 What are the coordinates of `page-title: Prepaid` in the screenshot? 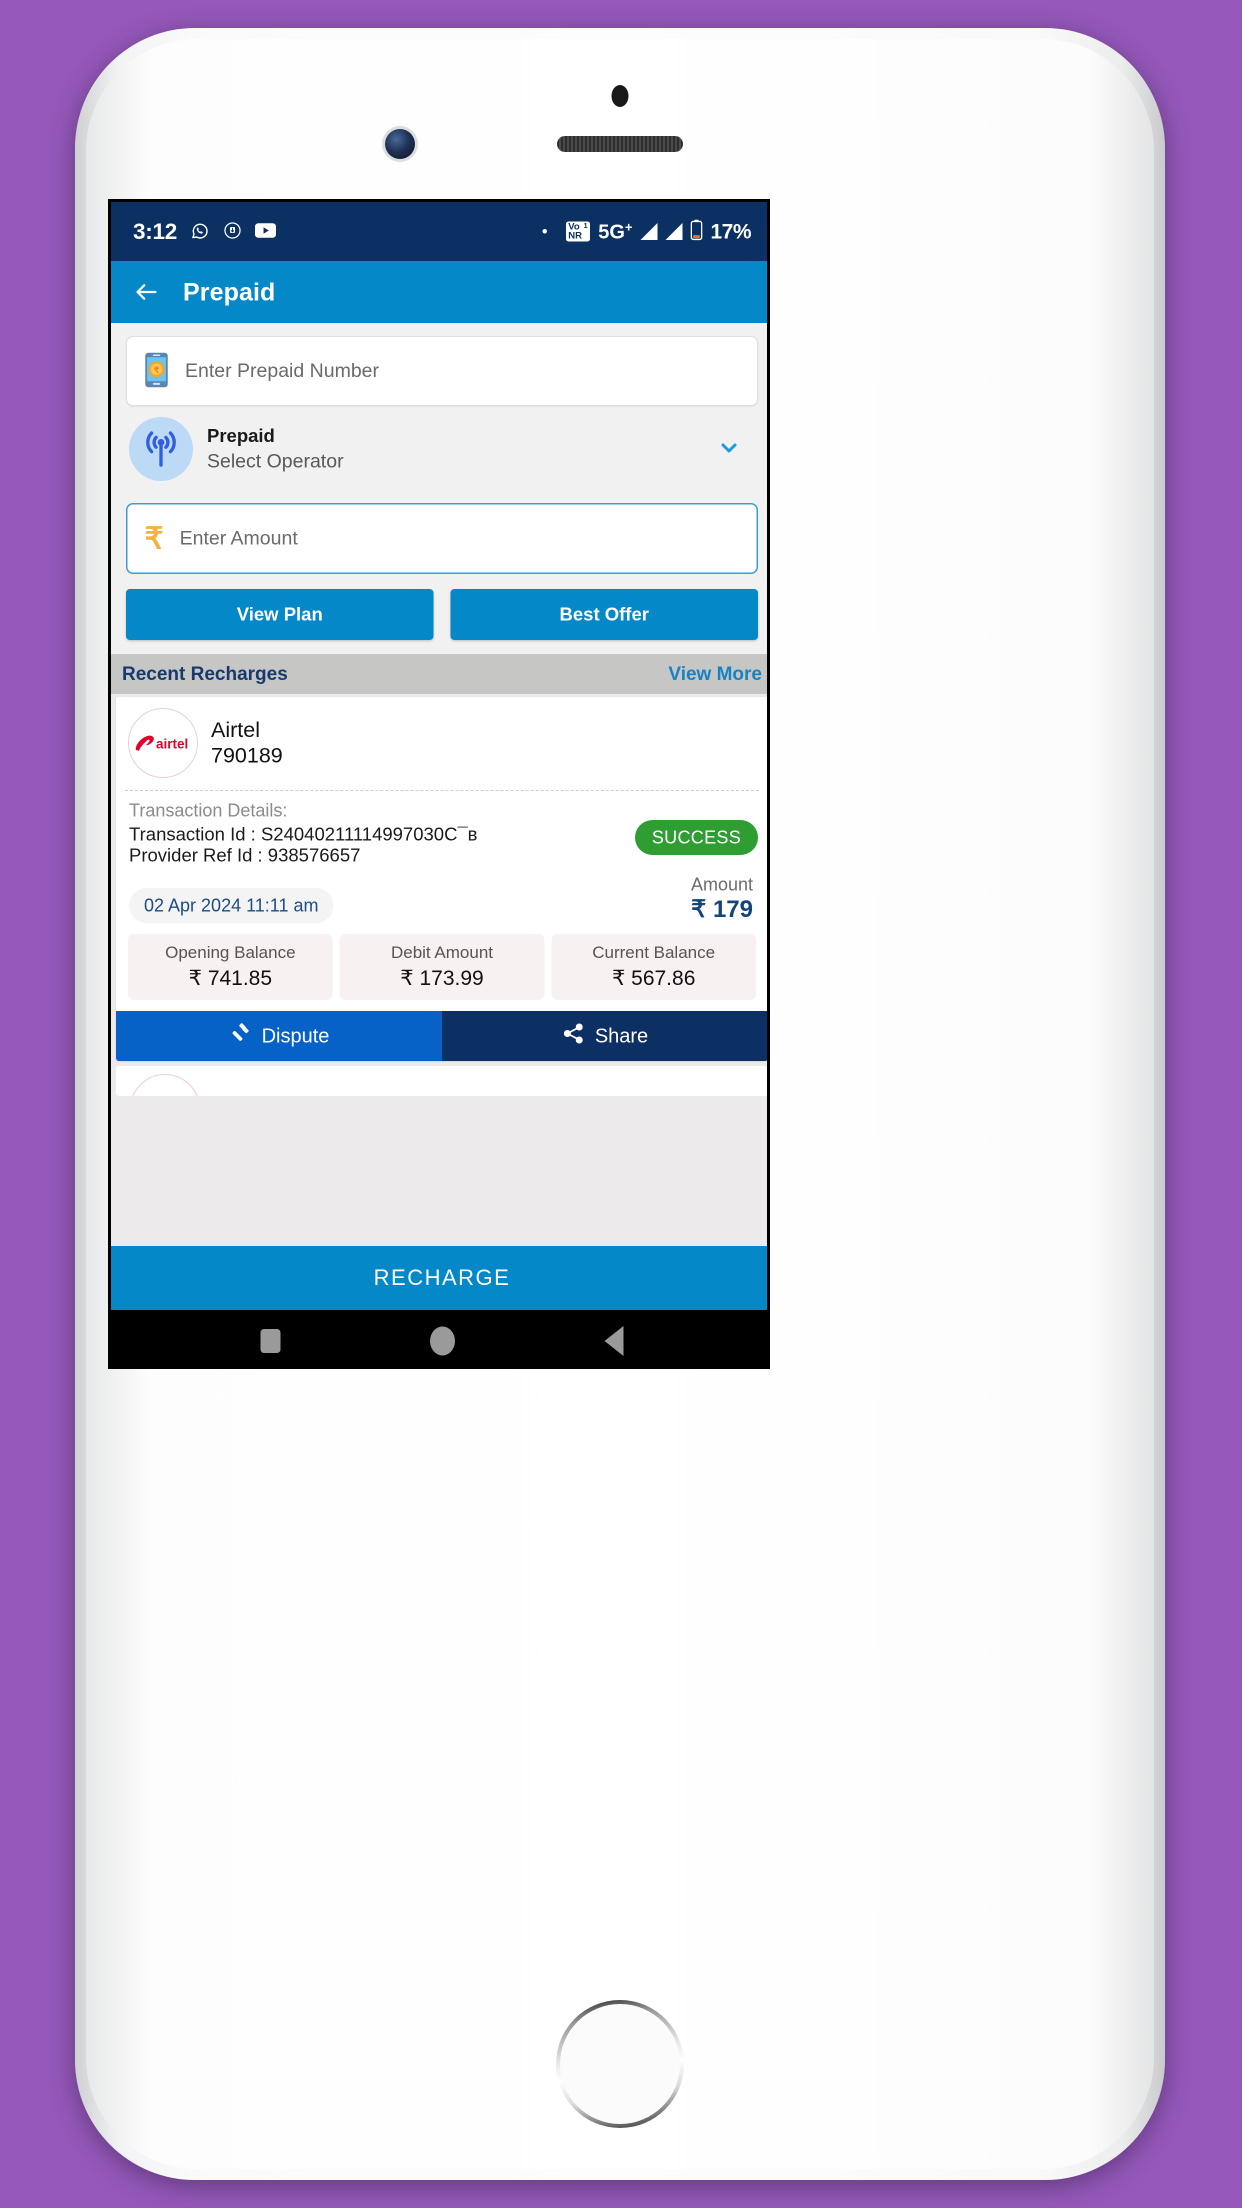 It's located at (229, 292).